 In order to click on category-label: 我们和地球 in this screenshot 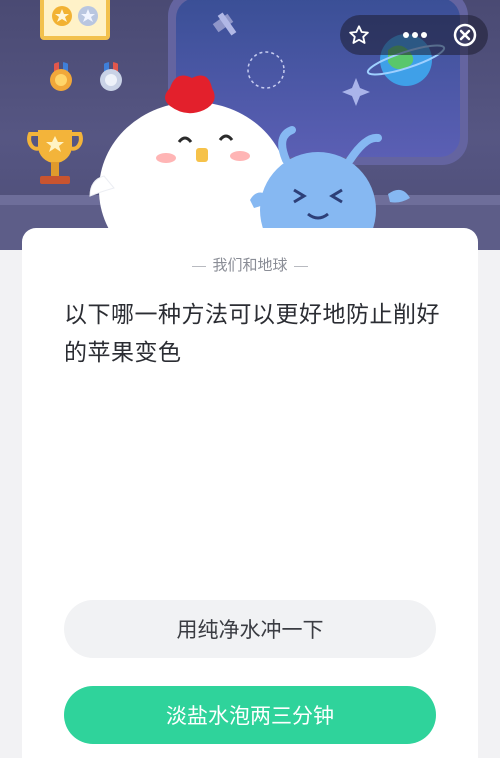, I will do `click(250, 265)`.